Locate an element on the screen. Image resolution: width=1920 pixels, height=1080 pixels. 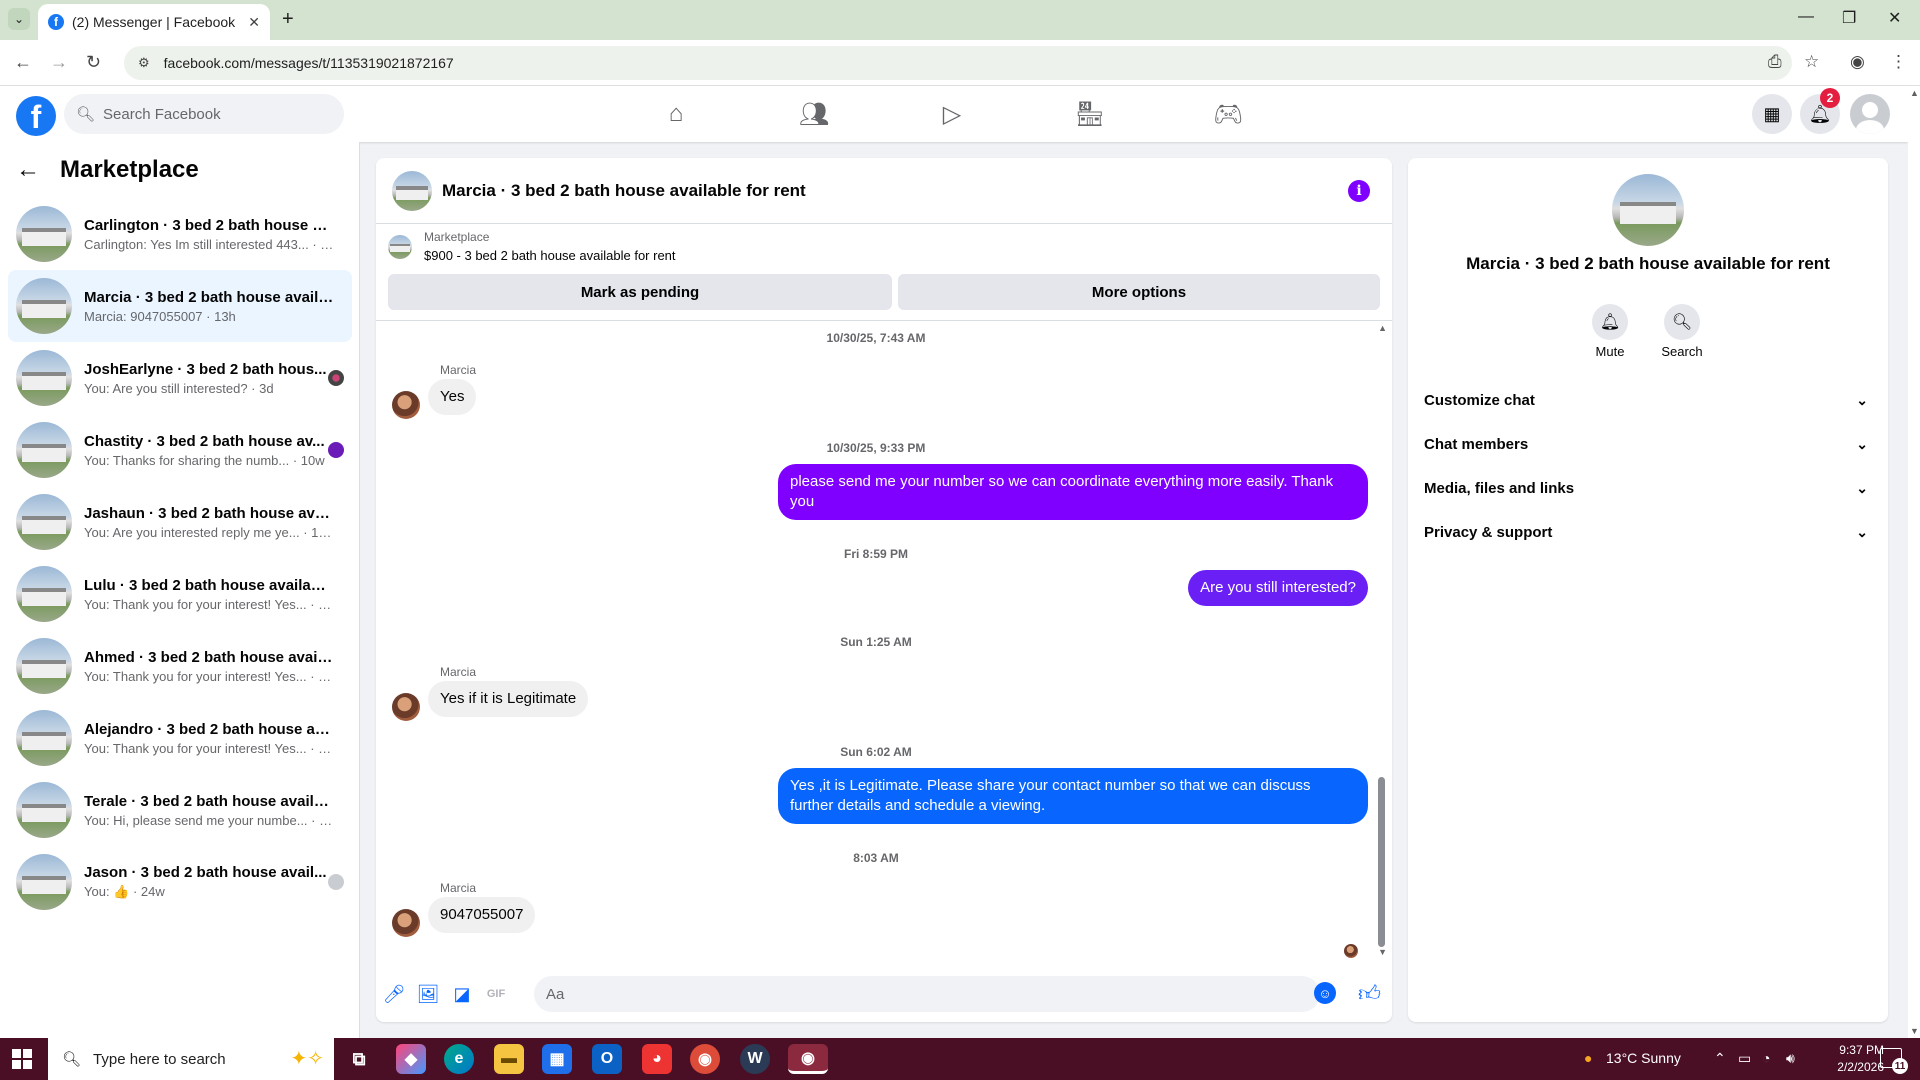
minimize-icon: — is located at coordinates (1806, 17).